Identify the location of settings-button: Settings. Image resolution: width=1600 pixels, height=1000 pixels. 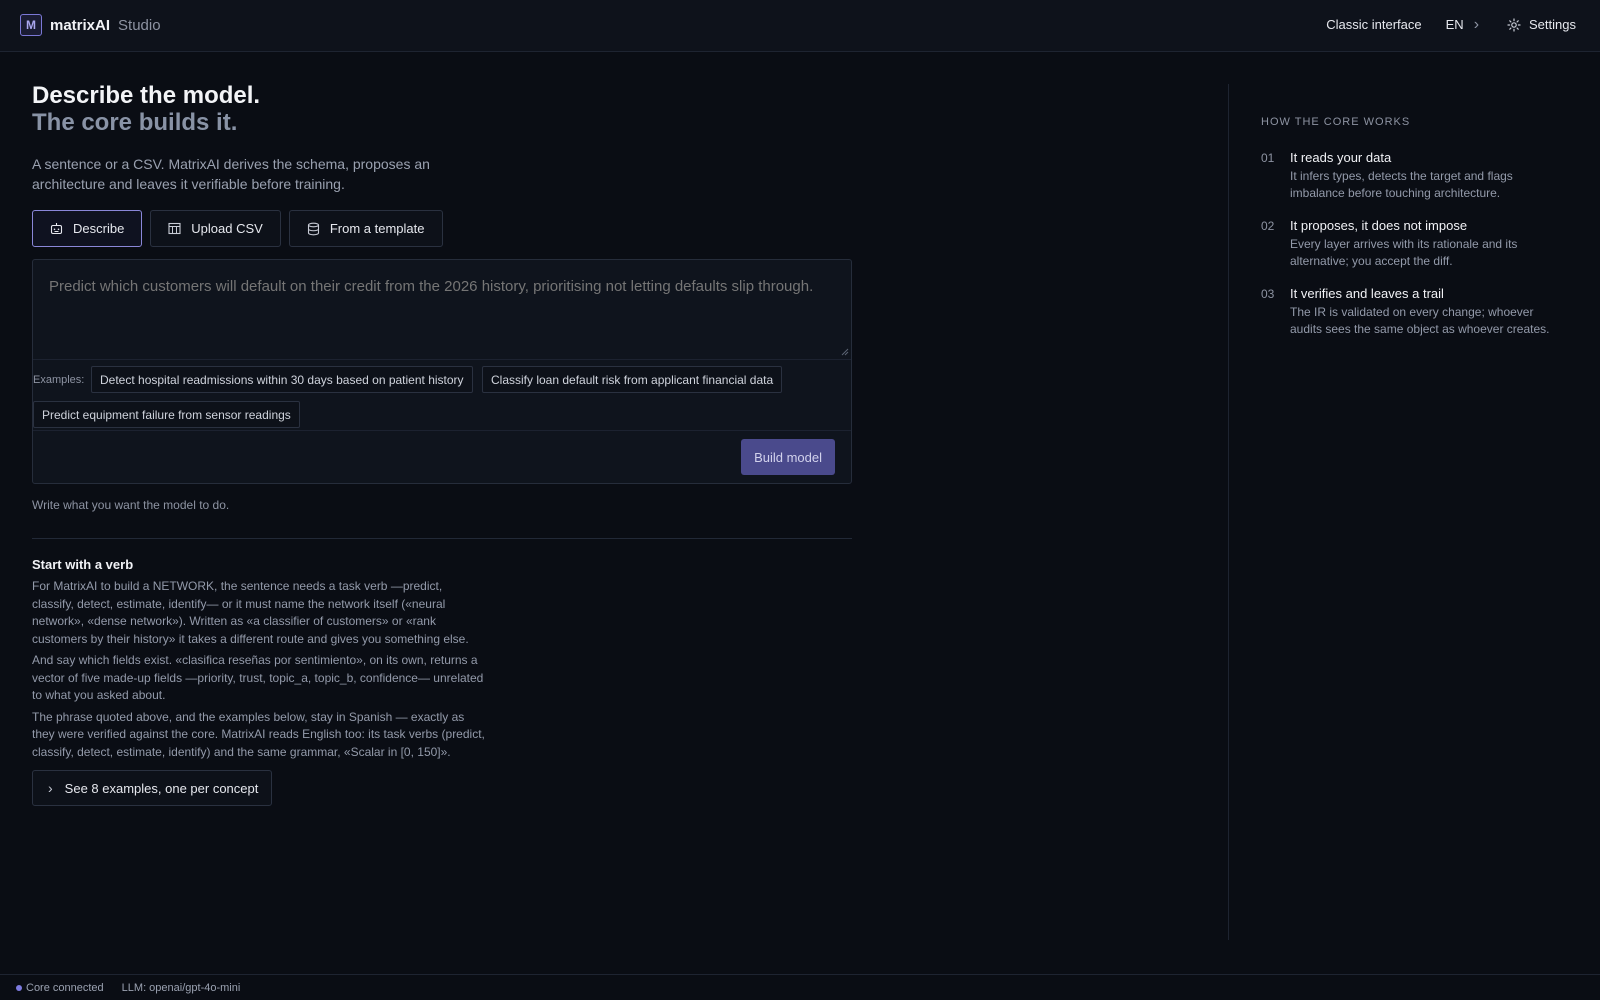
(1541, 24).